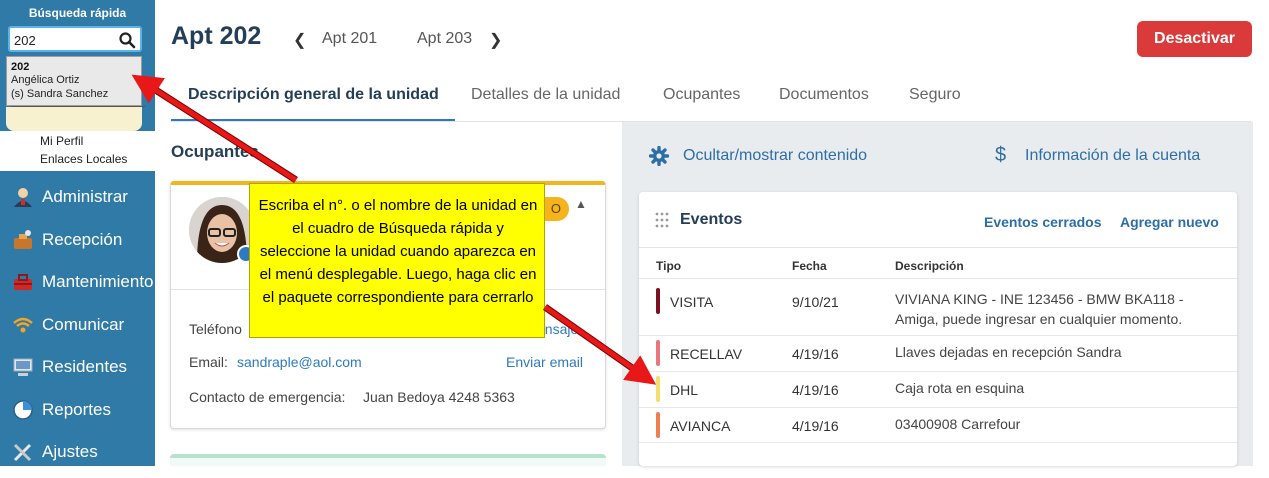 The image size is (1269, 478). I want to click on submenu-my-profile: Mi Perfil, so click(61, 141).